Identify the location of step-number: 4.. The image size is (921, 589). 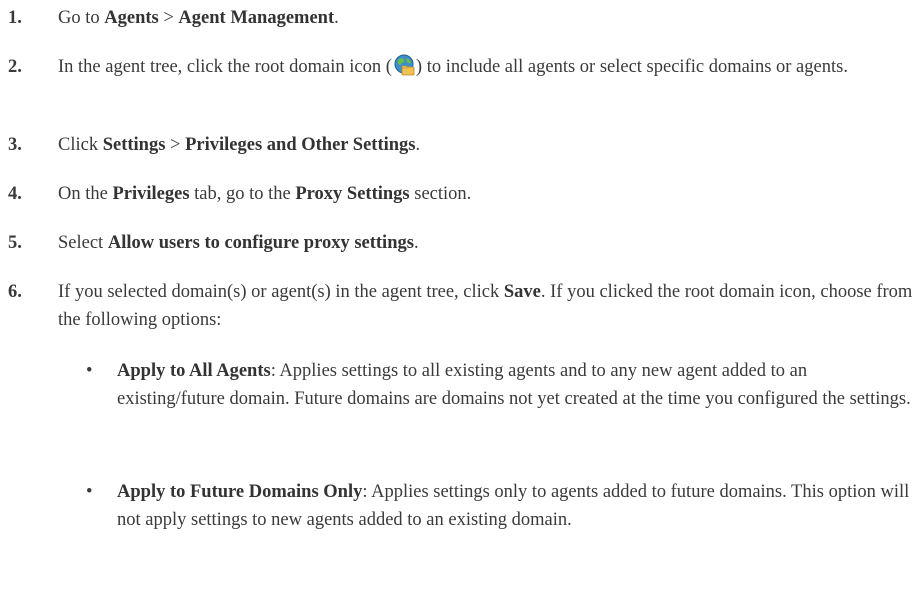
(15, 194).